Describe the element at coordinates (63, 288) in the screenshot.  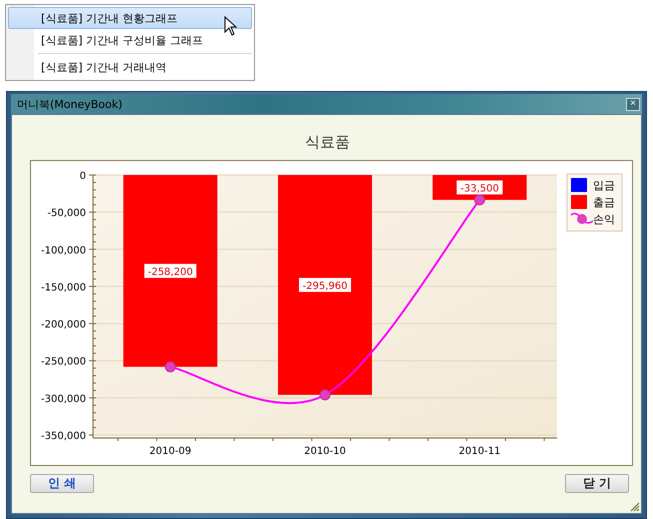
I see `axis-label: -150,000` at that location.